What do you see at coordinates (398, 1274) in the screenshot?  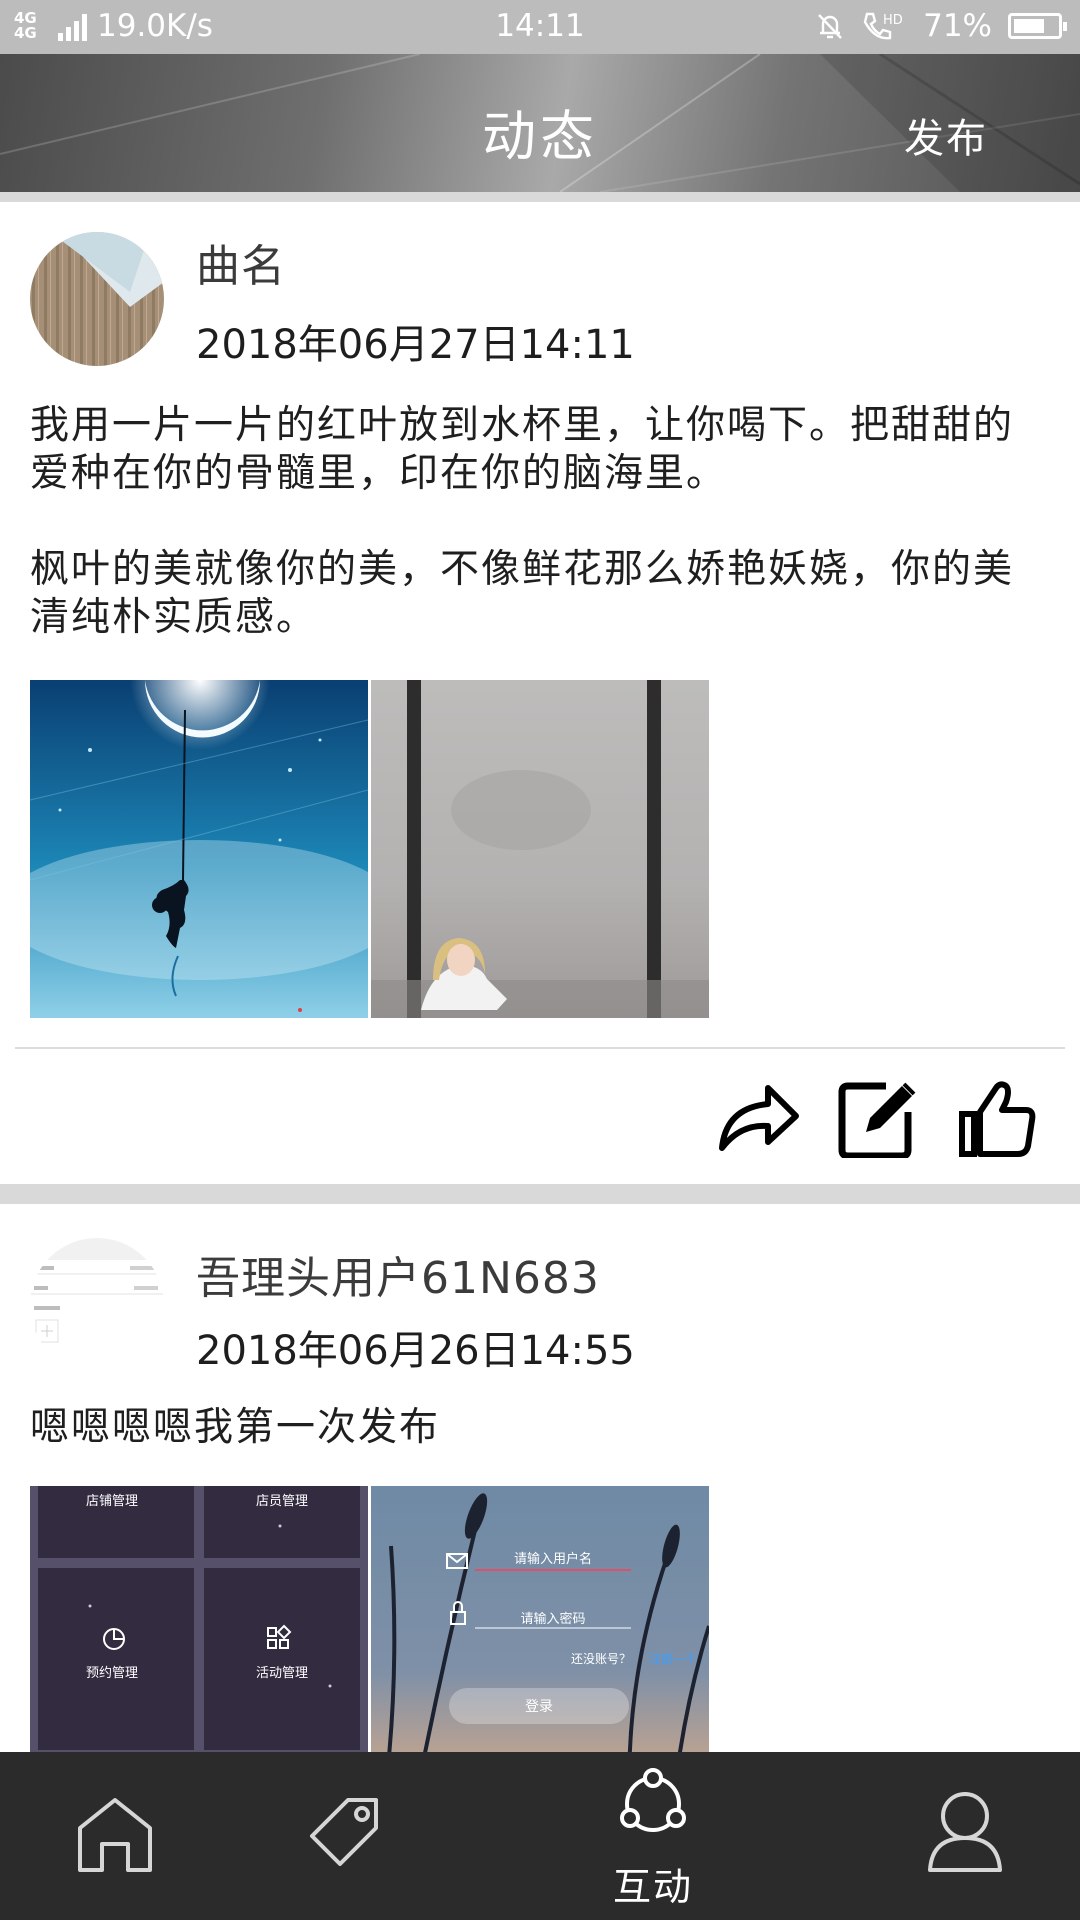 I see `post-author: 吾理头用户61N683` at bounding box center [398, 1274].